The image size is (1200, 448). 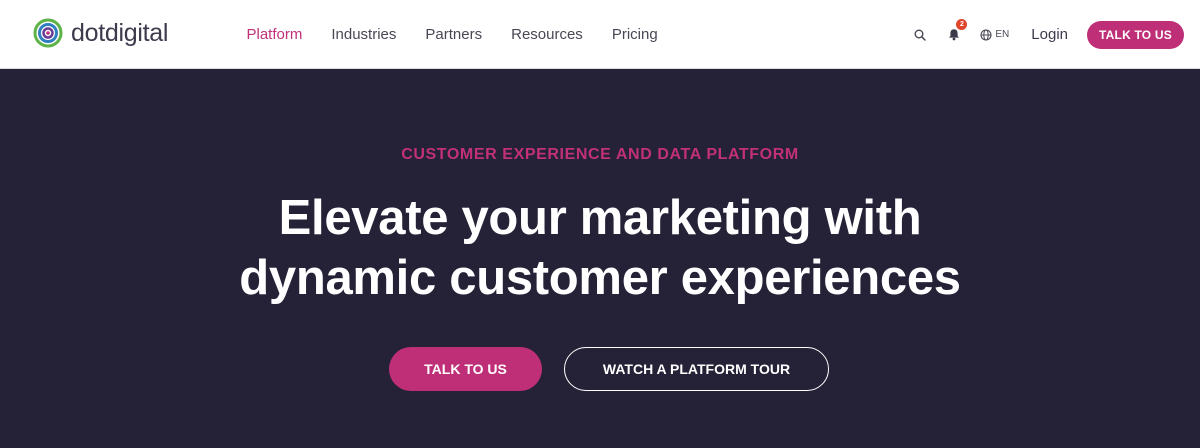 I want to click on nav-item-pricing: Pricing, so click(x=634, y=34).